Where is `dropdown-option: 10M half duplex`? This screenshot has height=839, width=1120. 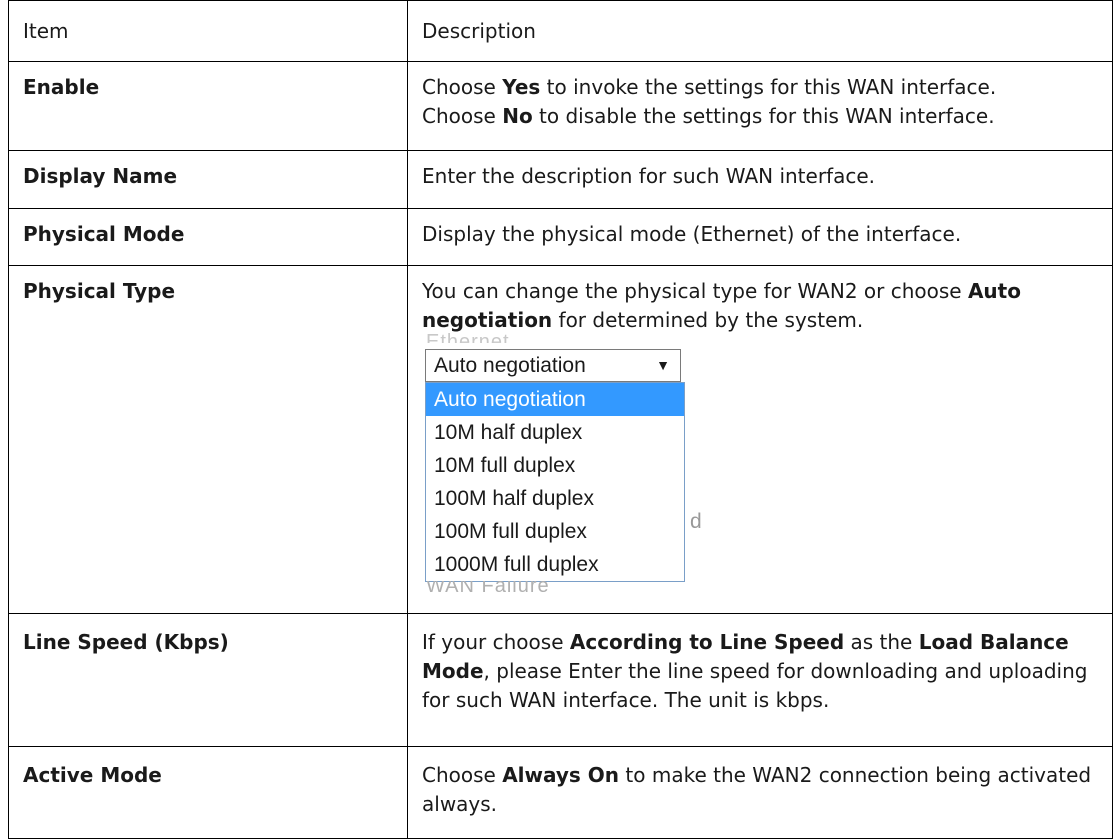
dropdown-option: 10M half duplex is located at coordinates (555, 432).